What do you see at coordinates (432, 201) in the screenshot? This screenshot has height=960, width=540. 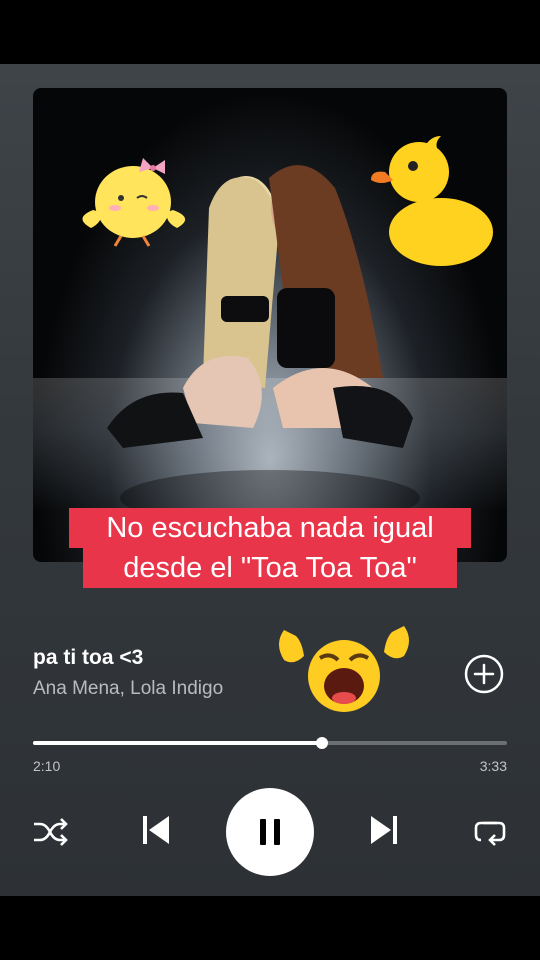 I see `duck-sticker` at bounding box center [432, 201].